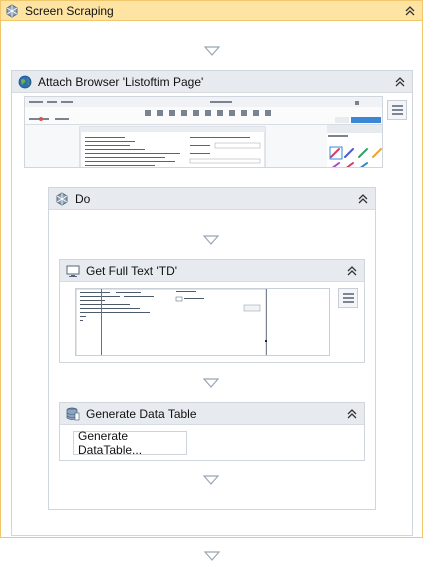 Image resolution: width=425 pixels, height=587 pixels. Describe the element at coordinates (132, 270) in the screenshot. I see `get-full-text-title: Get Full Text 'TD'` at that location.